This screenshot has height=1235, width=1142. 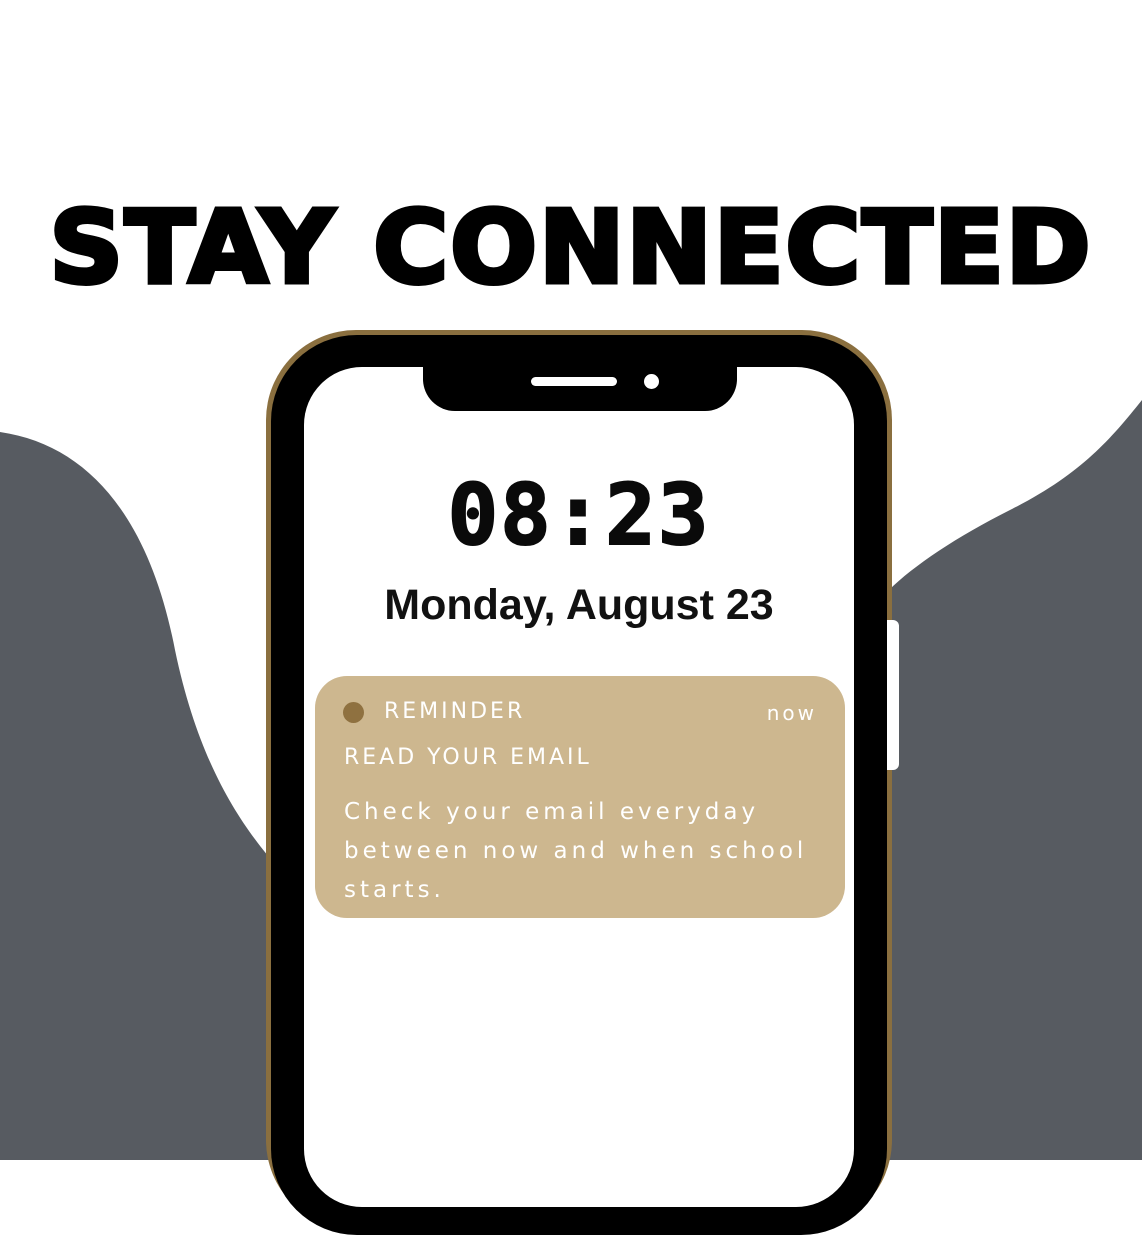 I want to click on notification-timestamp: now, so click(x=791, y=713).